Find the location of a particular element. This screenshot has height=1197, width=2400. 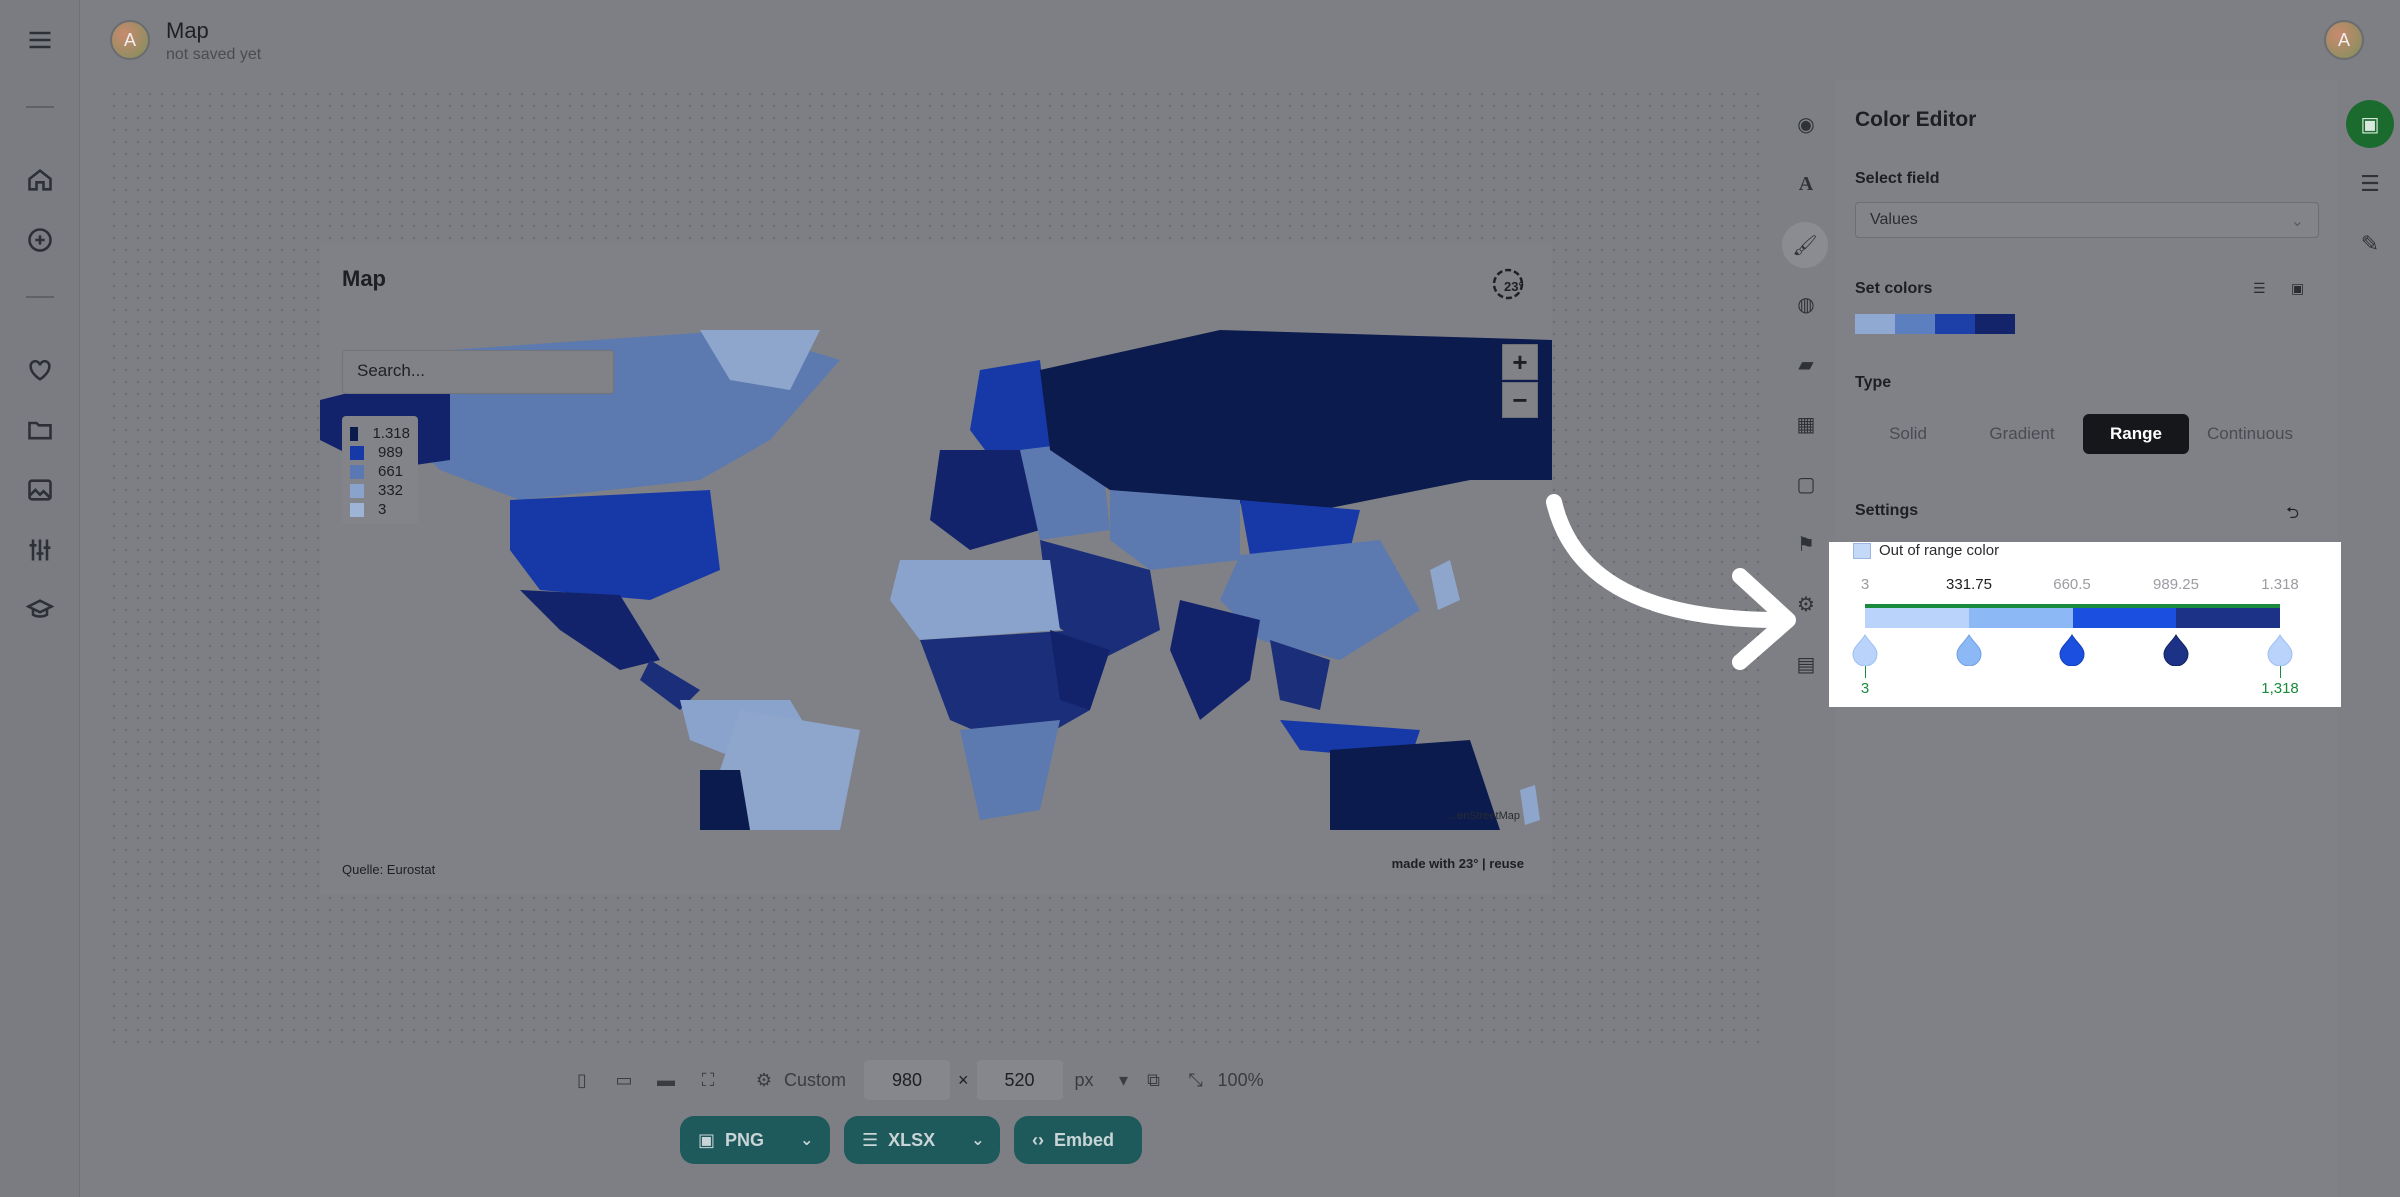

zoom-in-glyph: + is located at coordinates (1520, 361).